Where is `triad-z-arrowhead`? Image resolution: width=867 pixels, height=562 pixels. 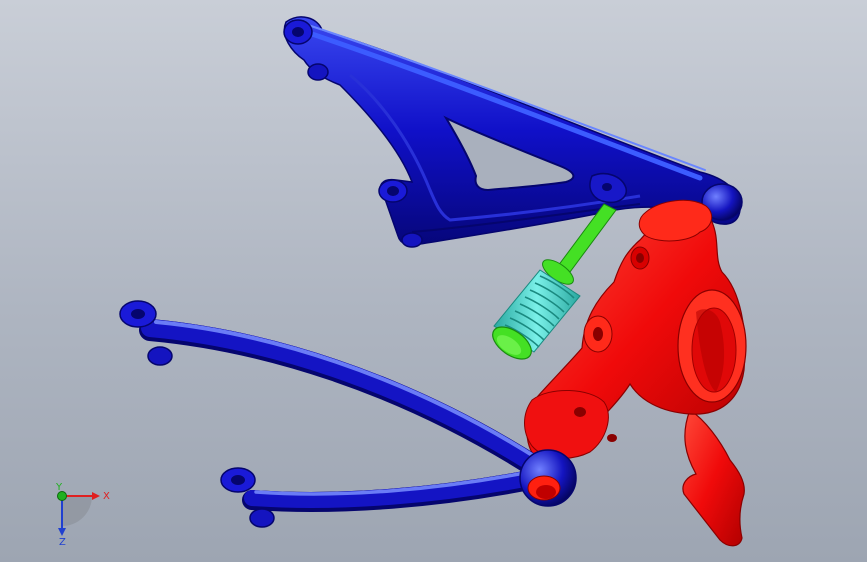 triad-z-arrowhead is located at coordinates (62, 532).